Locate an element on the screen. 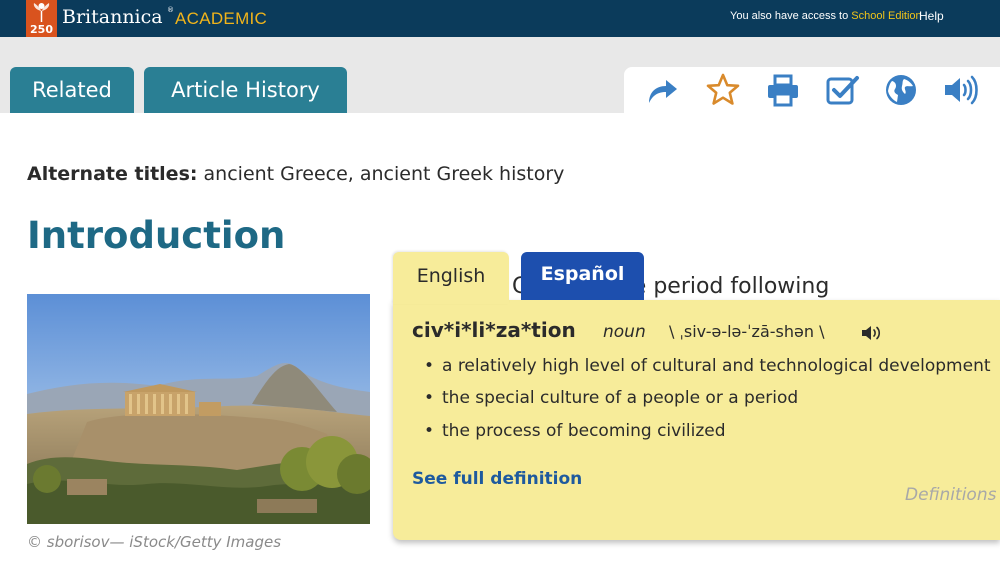 This screenshot has width=1000, height=580. pronunciation-audio-icon is located at coordinates (871, 333).